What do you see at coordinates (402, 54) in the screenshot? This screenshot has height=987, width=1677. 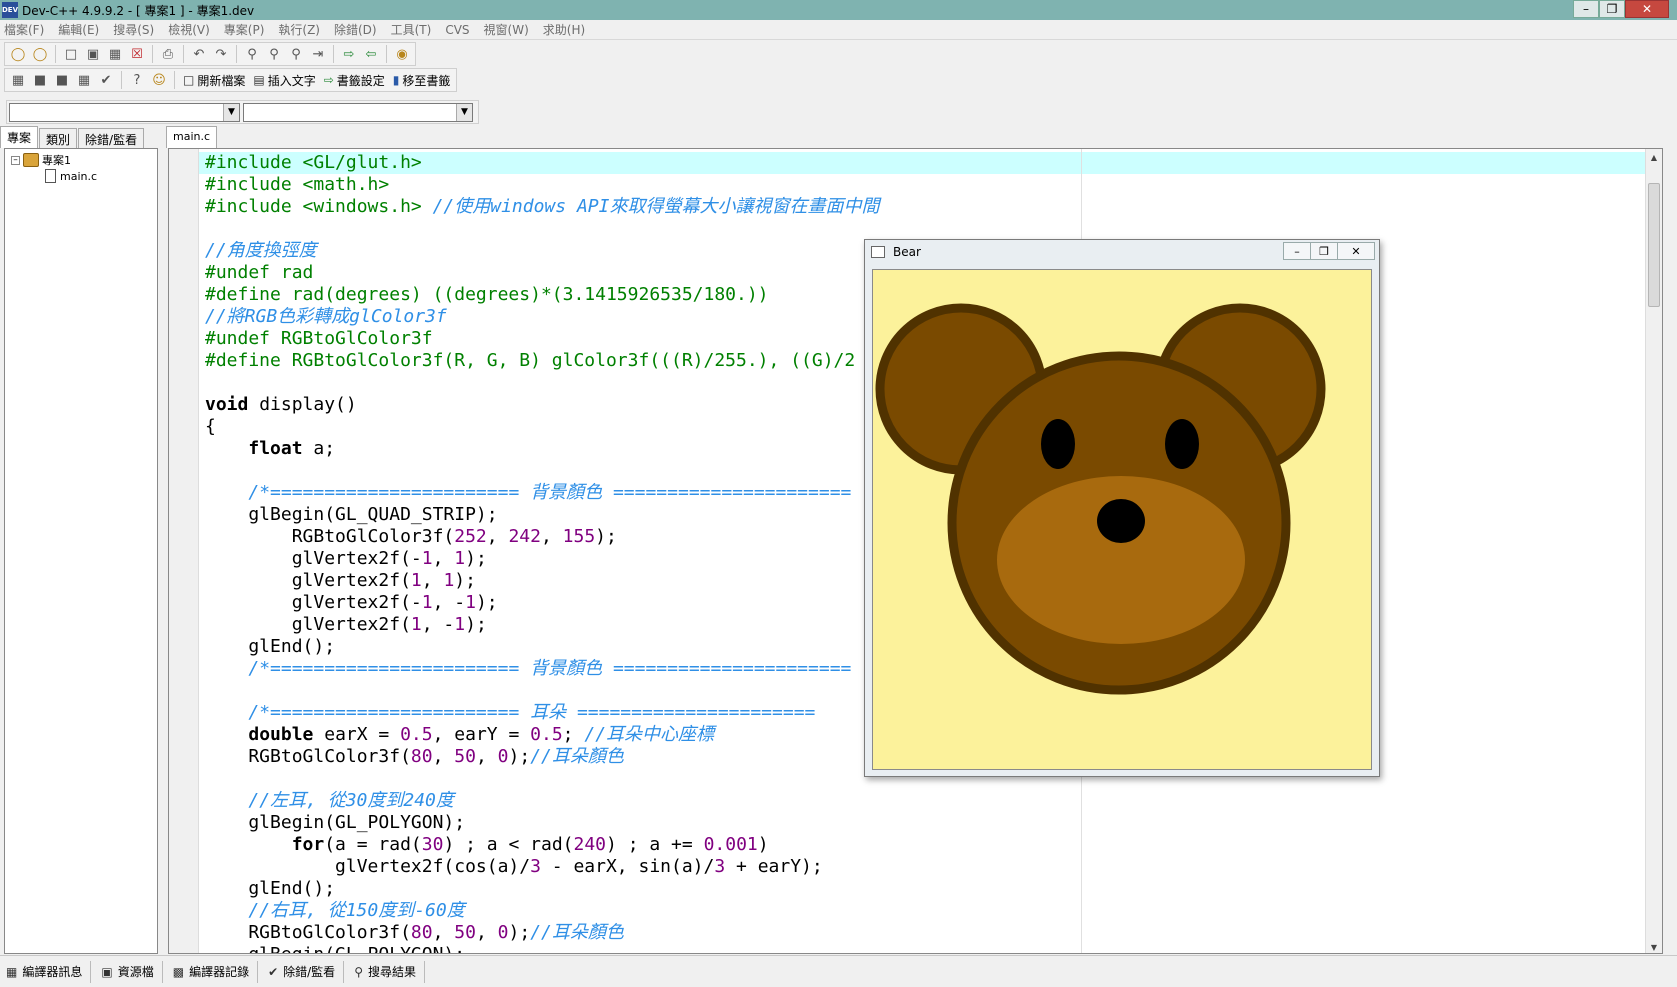 I see `project-options-icon: ◉` at bounding box center [402, 54].